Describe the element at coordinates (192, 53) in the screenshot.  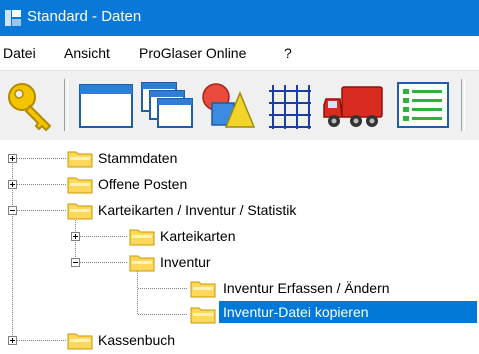
I see `menu-proglaser-online: ProGlaser Online` at that location.